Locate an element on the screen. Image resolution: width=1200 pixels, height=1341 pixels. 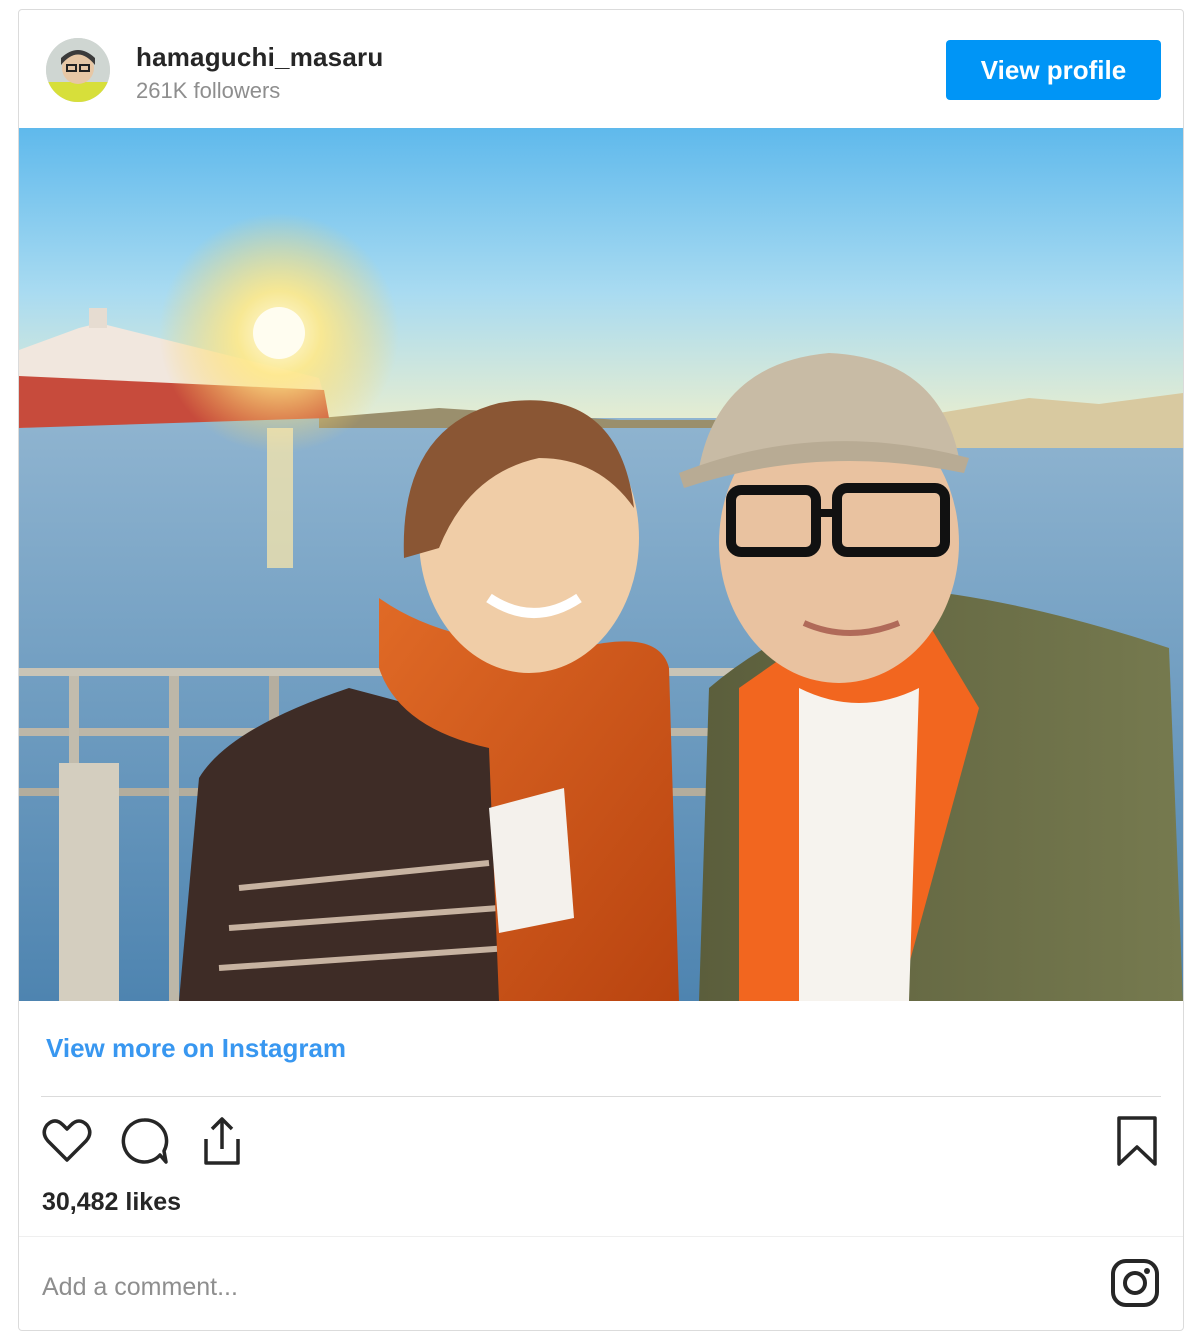
instagram-icon is located at coordinates (1135, 1283).